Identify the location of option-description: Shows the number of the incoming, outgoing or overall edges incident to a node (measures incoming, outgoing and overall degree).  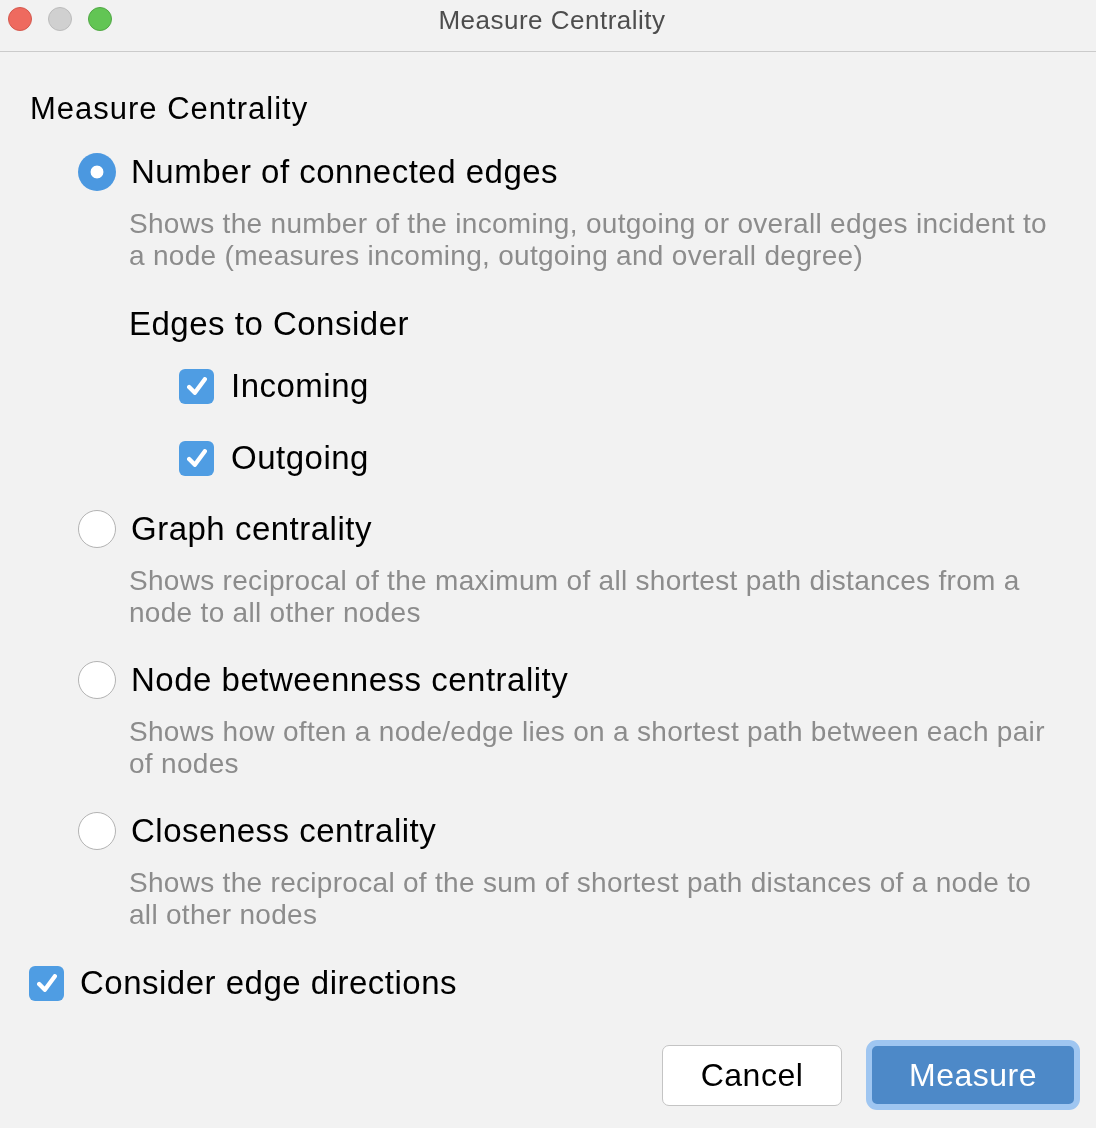
(588, 240).